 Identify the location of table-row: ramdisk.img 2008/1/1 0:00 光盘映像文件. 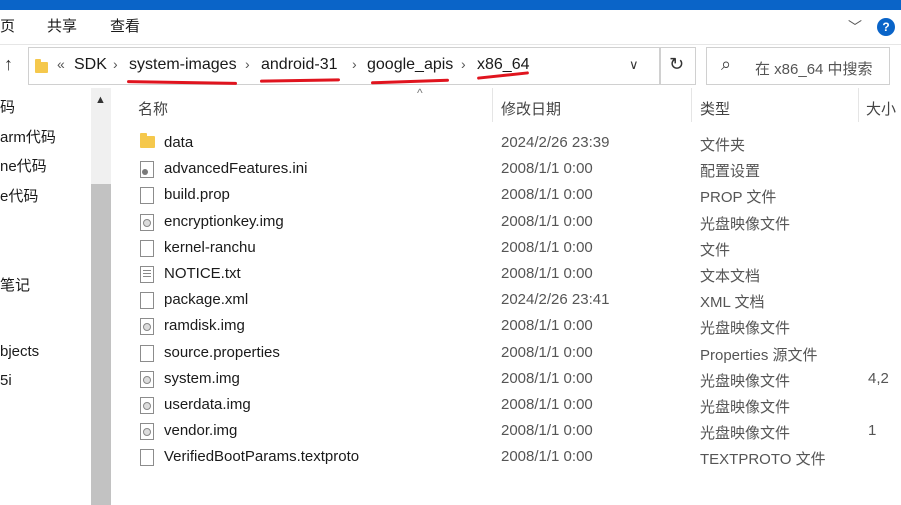
(506, 327).